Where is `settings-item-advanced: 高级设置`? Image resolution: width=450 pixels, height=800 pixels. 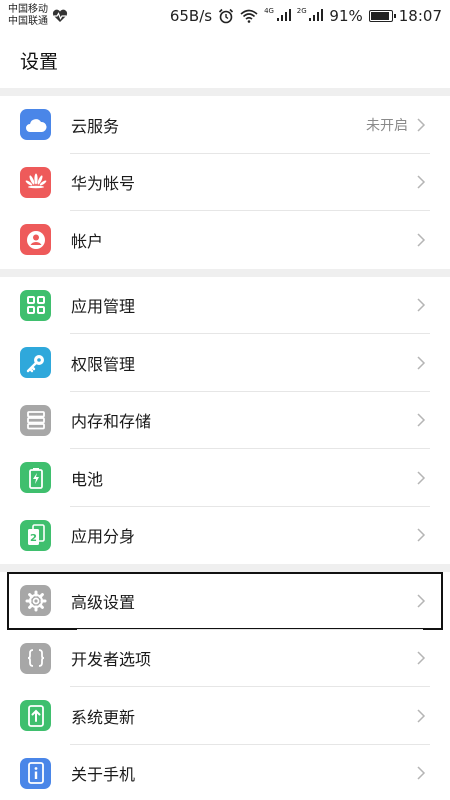
settings-item-advanced: 高级设置 is located at coordinates (225, 601).